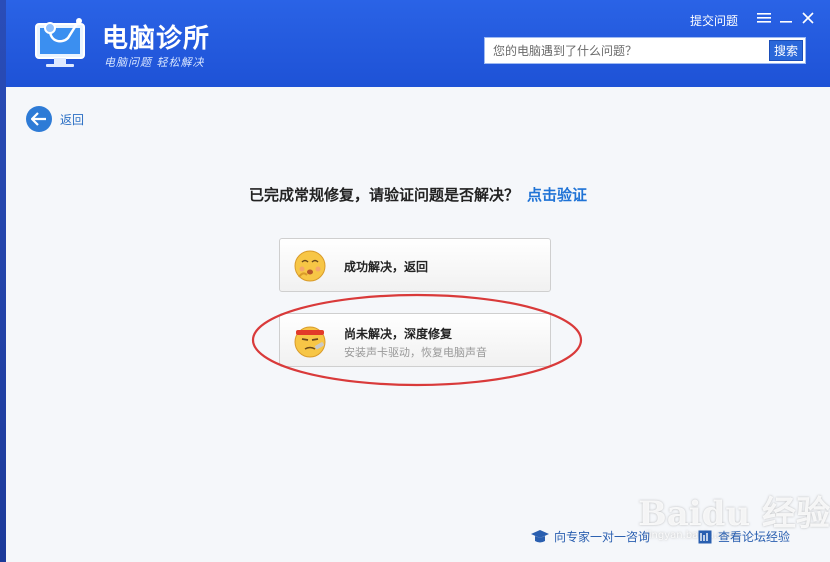 The height and width of the screenshot is (562, 830). Describe the element at coordinates (154, 62) in the screenshot. I see `app-slogan: 电脑问题 轻松解决` at that location.